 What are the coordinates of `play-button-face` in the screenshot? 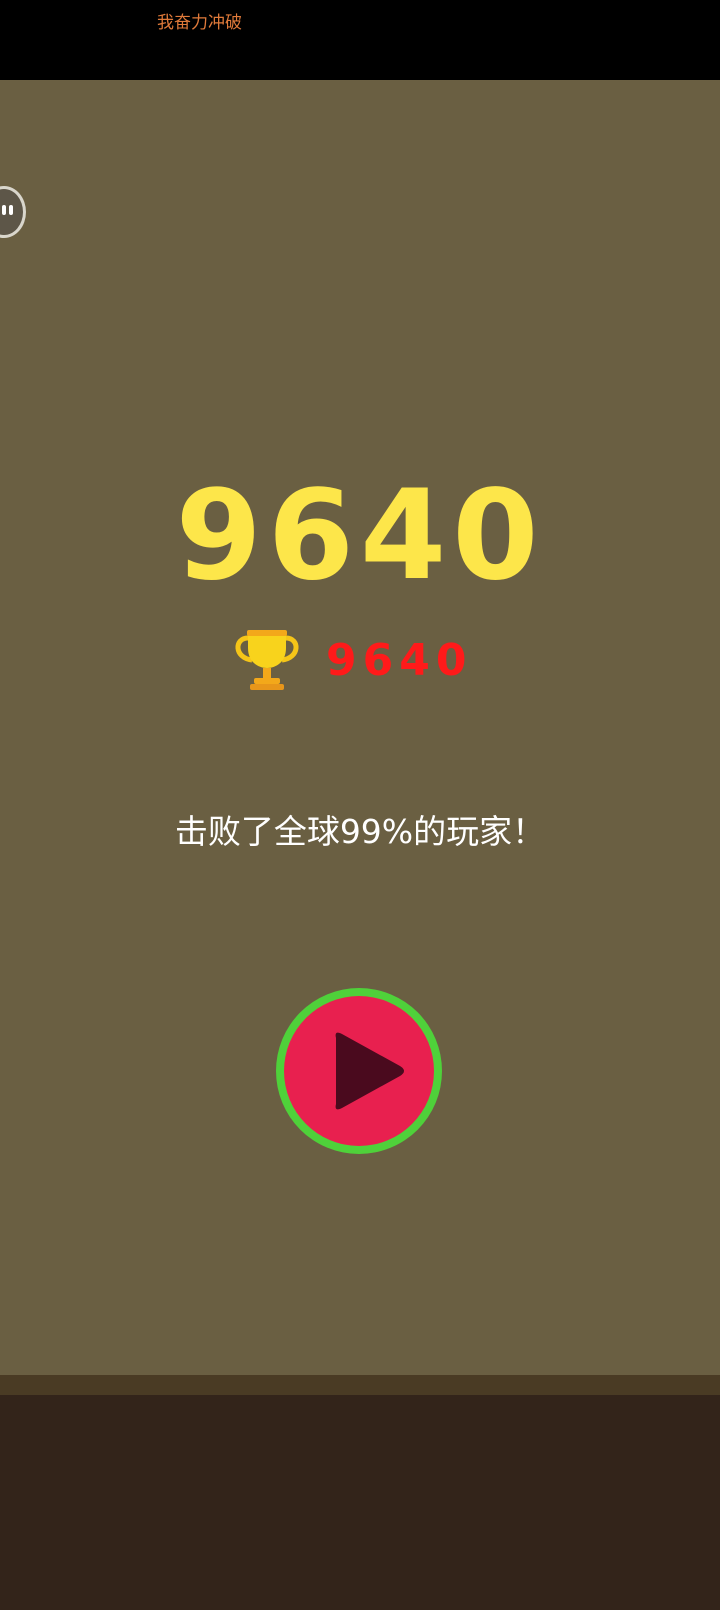 It's located at (359, 1071).